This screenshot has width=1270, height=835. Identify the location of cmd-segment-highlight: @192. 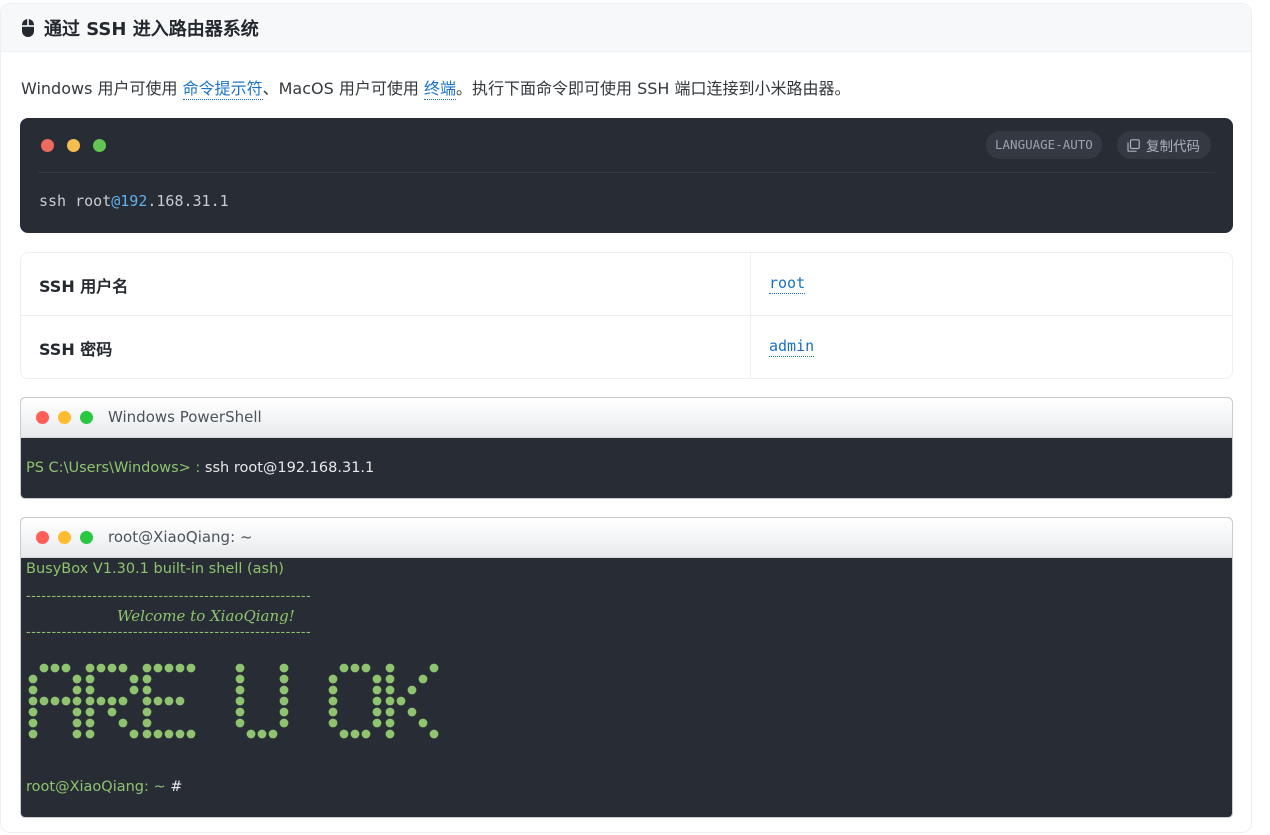
(129, 201).